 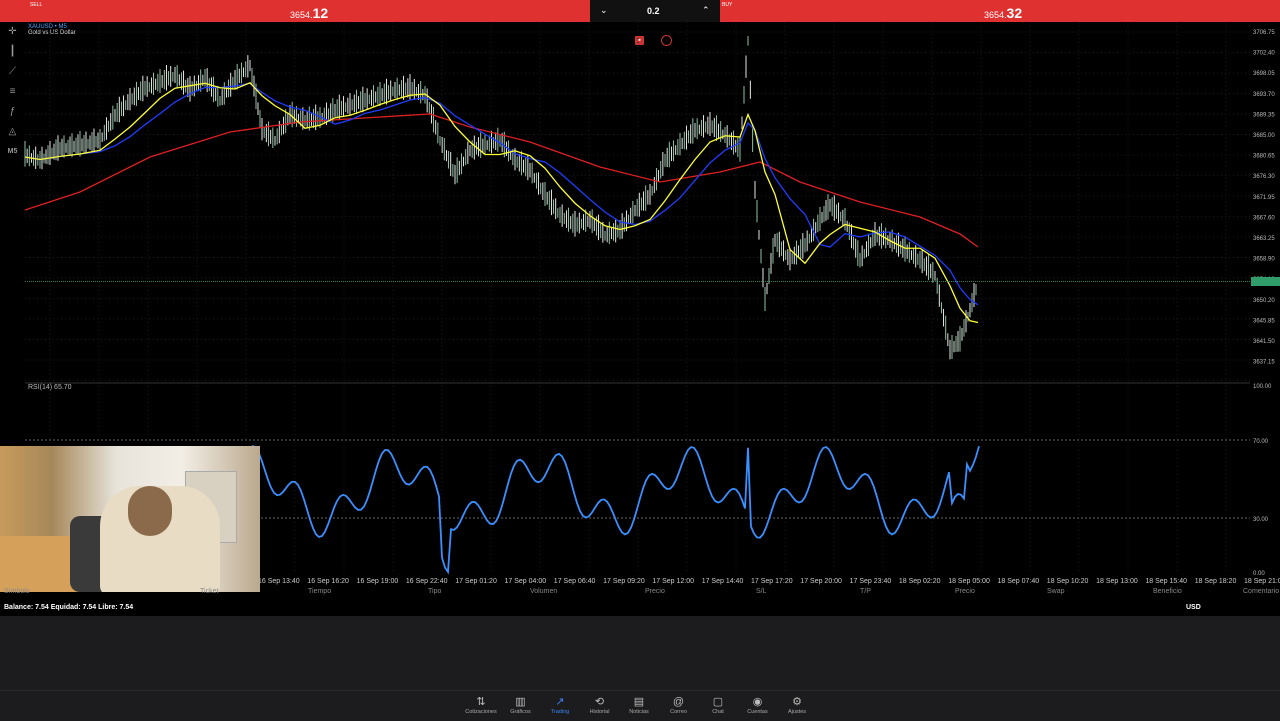 What do you see at coordinates (673, 581) in the screenshot?
I see `time-tick: 17 Sep 12:00` at bounding box center [673, 581].